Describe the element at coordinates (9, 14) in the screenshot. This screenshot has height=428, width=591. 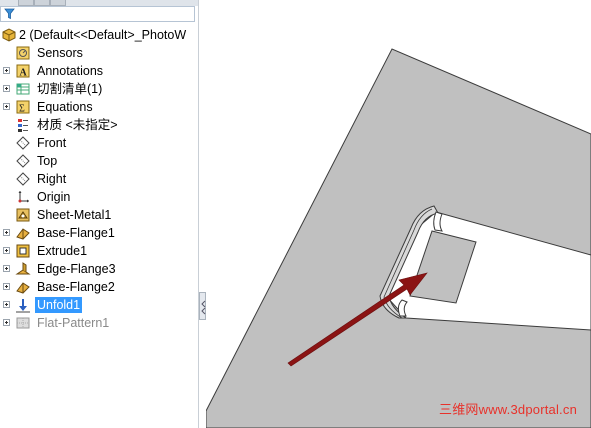
I see `filter-icon` at that location.